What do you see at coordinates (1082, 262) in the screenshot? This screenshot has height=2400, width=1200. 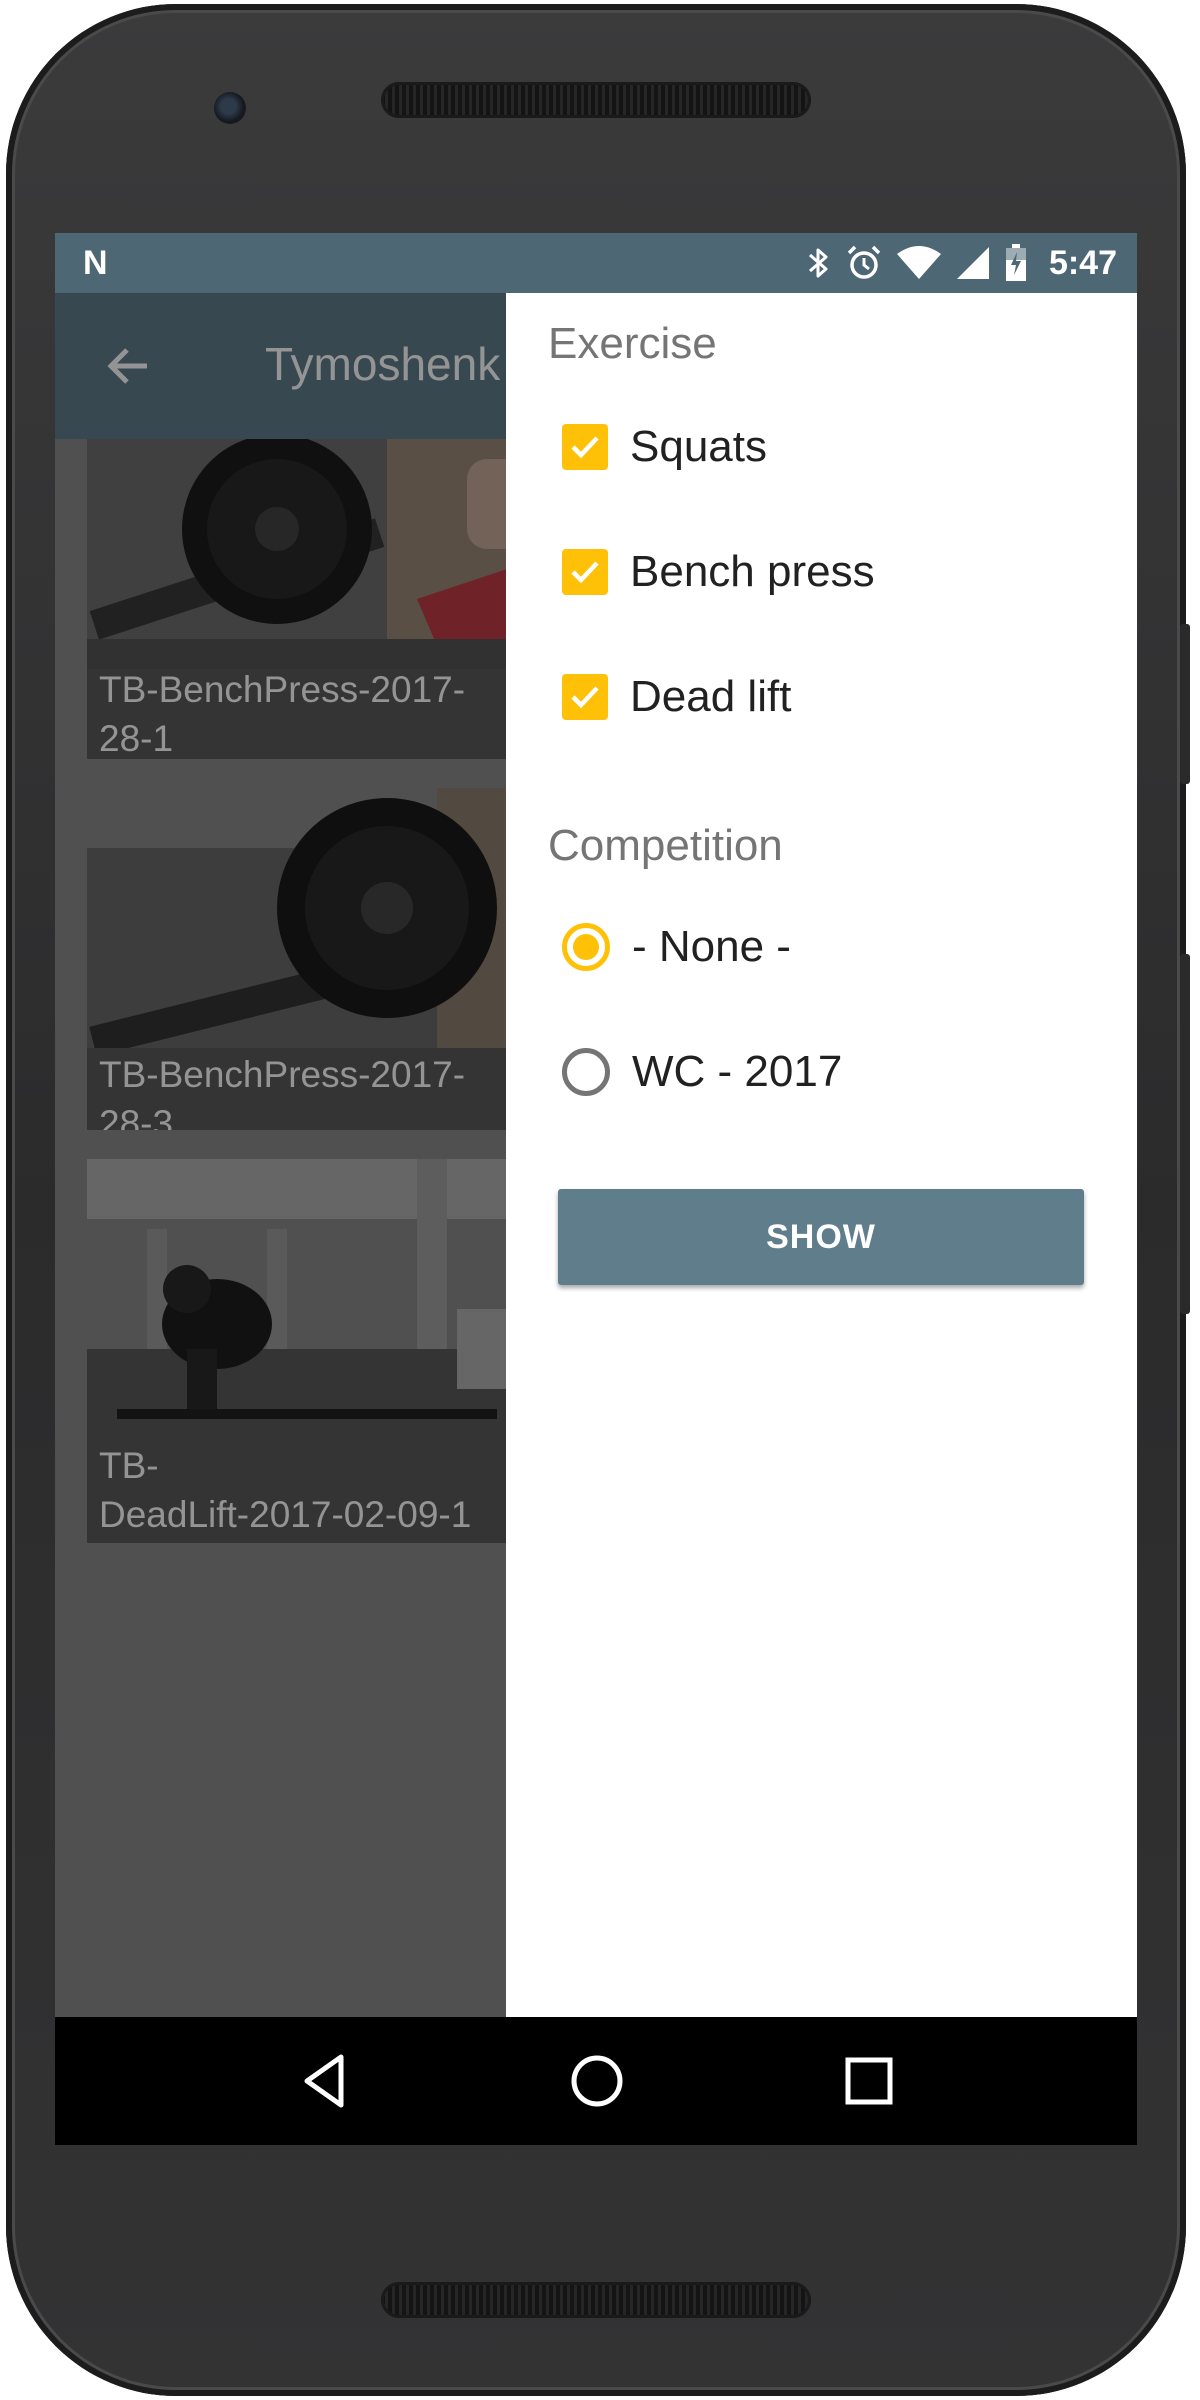 I see `status-time: 5:47` at bounding box center [1082, 262].